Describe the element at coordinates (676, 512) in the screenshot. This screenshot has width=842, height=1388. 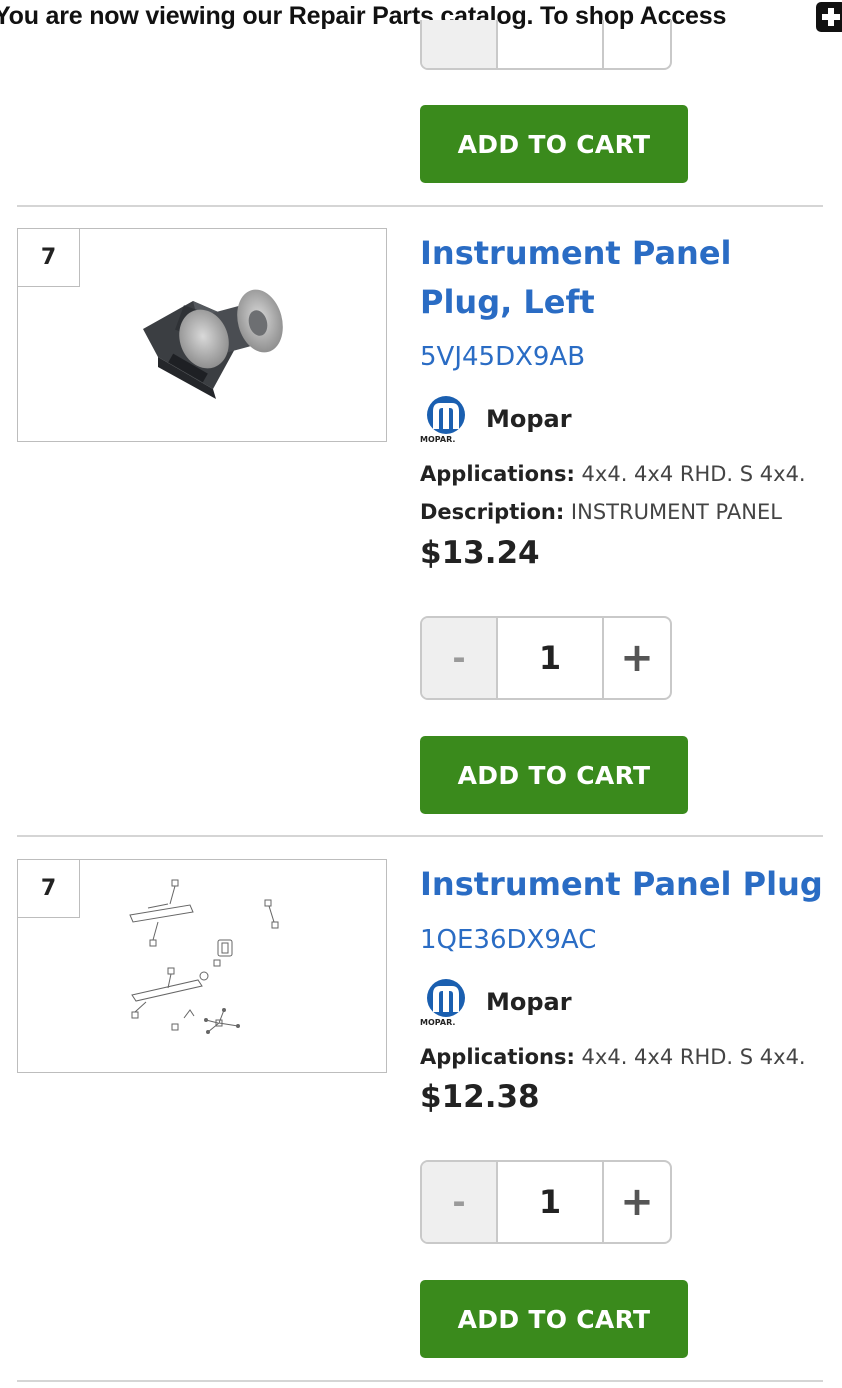
I see `description-value: INSTRUMENT PANEL` at that location.